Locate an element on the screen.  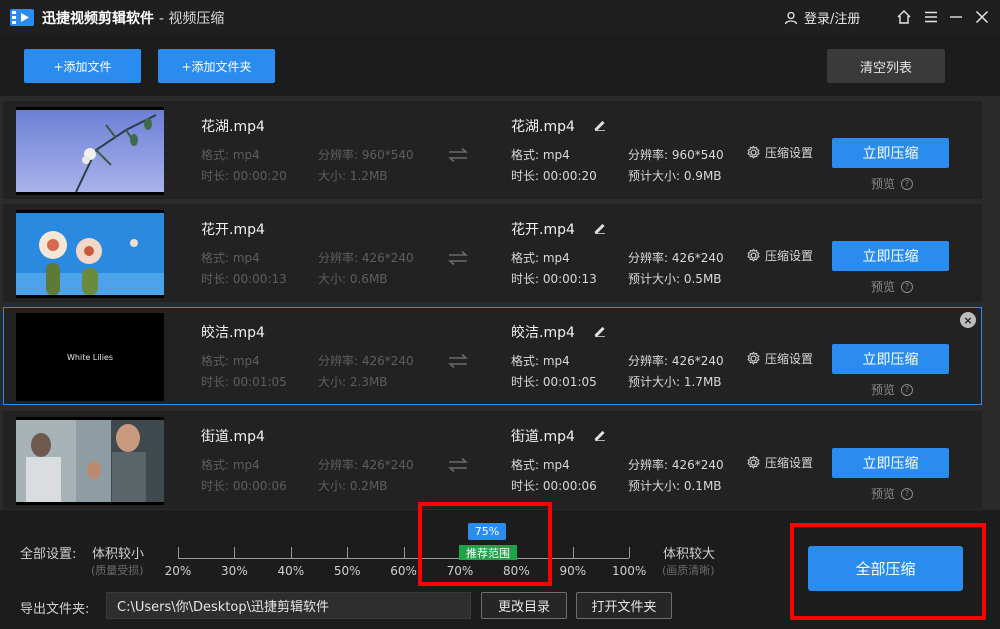
thumbnail-title-text: White Lilies is located at coordinates (90, 357).